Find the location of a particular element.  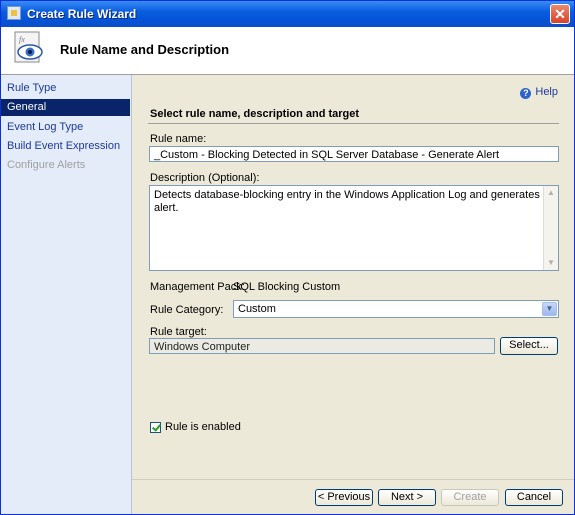

help-link: ? Help is located at coordinates (539, 92).